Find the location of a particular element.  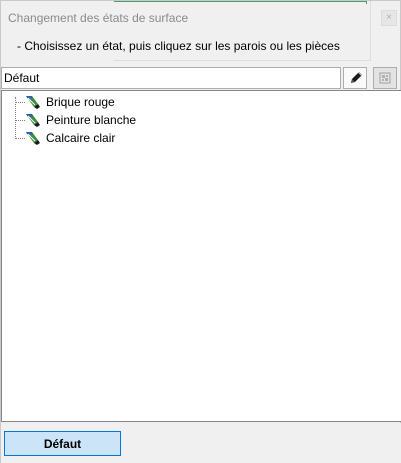

combo-row: Défaut is located at coordinates (201, 78).